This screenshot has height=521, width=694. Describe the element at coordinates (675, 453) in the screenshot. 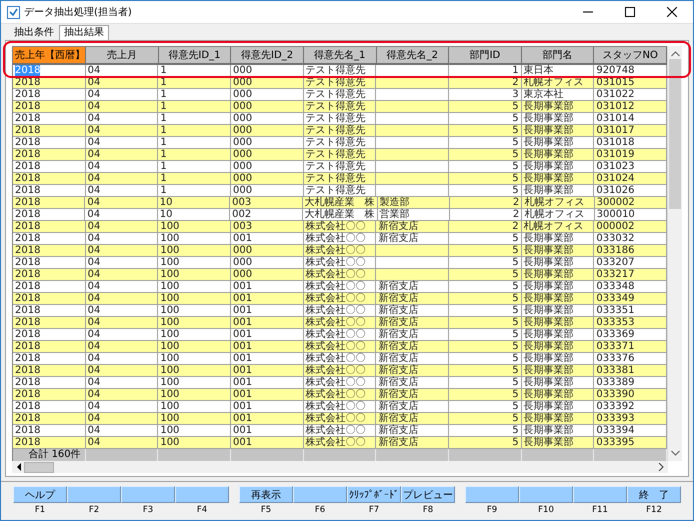

I see `scroll-down-icon` at that location.